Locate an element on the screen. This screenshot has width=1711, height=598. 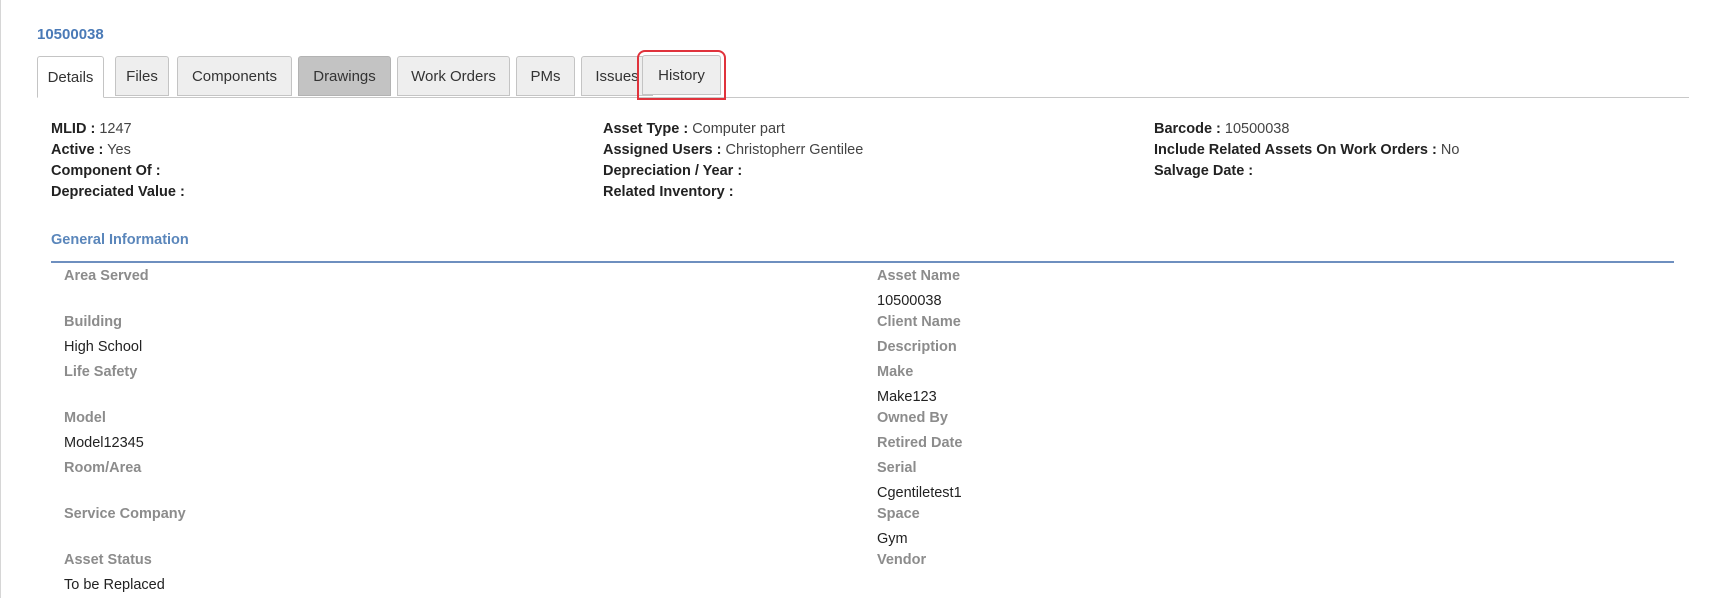
tab-bar-baseline is located at coordinates (863, 97).